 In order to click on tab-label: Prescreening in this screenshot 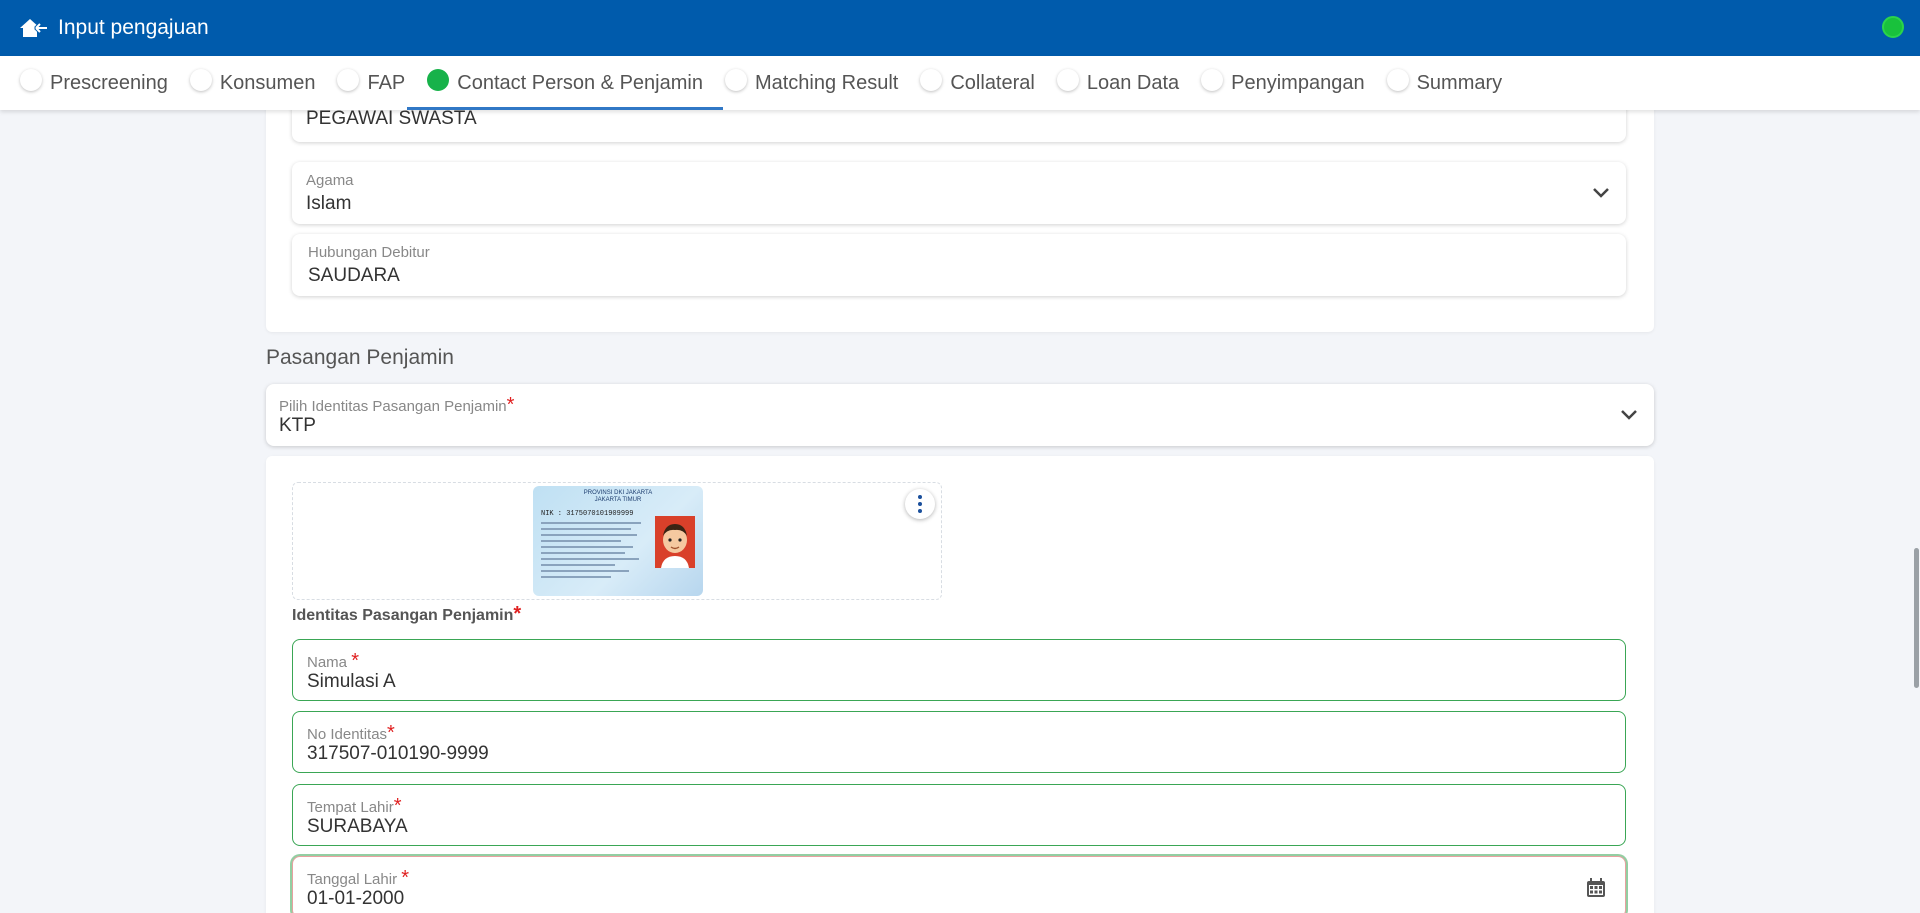, I will do `click(109, 82)`.